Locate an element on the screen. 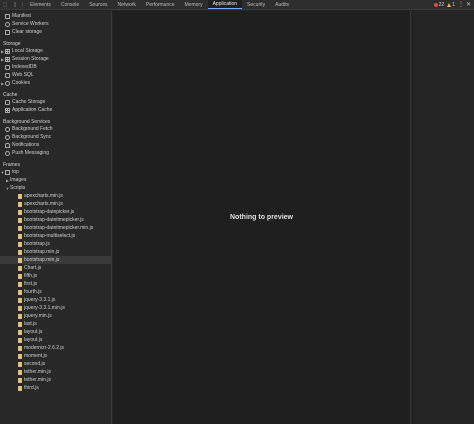  script-file-item: fourth.js is located at coordinates (55, 292).